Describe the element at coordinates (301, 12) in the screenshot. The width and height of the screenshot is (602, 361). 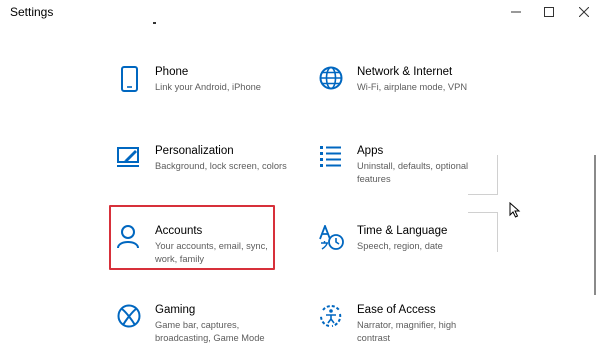
I see `title-bar: Settings` at that location.